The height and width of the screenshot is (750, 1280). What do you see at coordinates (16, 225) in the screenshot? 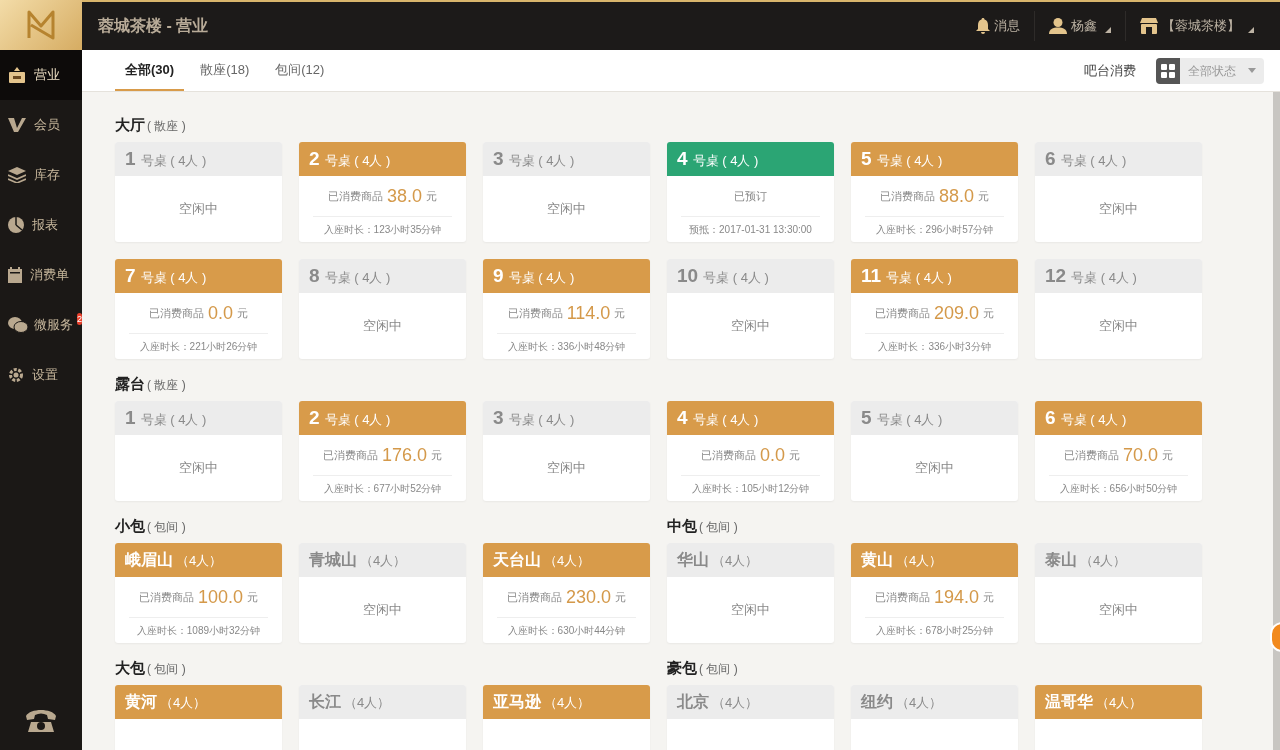
I see `pie-chart-icon` at bounding box center [16, 225].